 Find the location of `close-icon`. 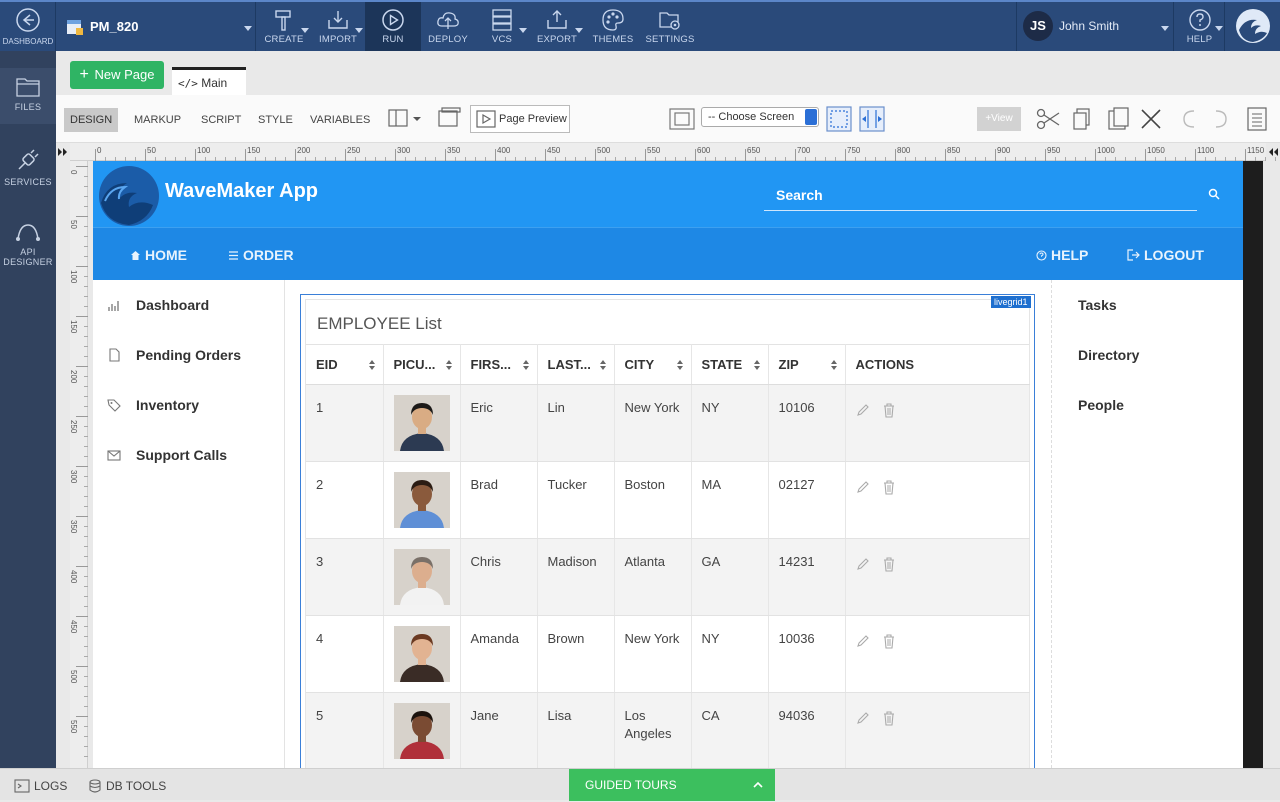

close-icon is located at coordinates (1151, 119).